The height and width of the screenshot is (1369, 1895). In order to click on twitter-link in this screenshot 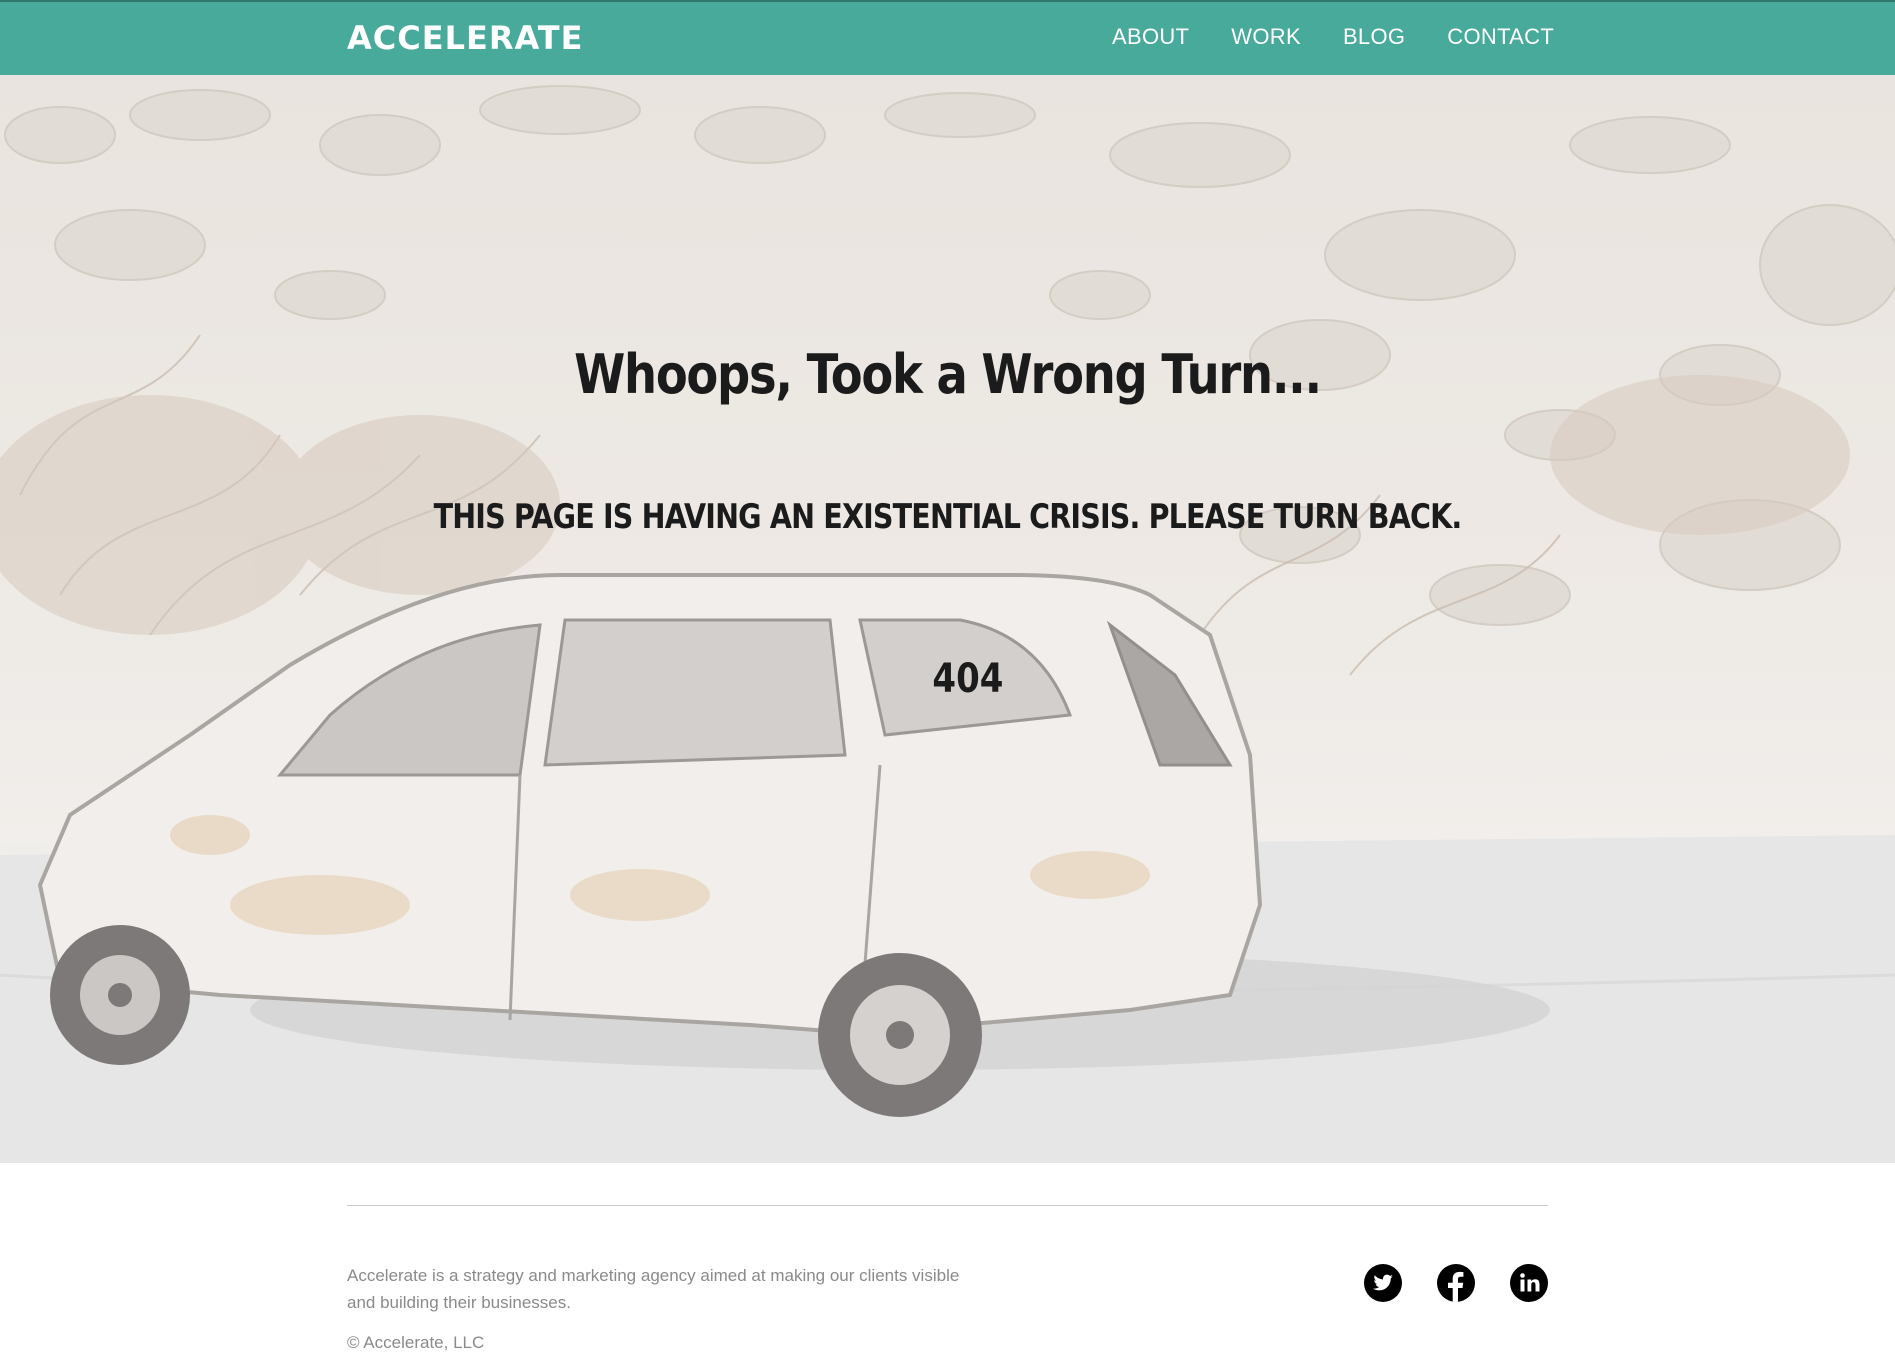, I will do `click(1383, 1283)`.